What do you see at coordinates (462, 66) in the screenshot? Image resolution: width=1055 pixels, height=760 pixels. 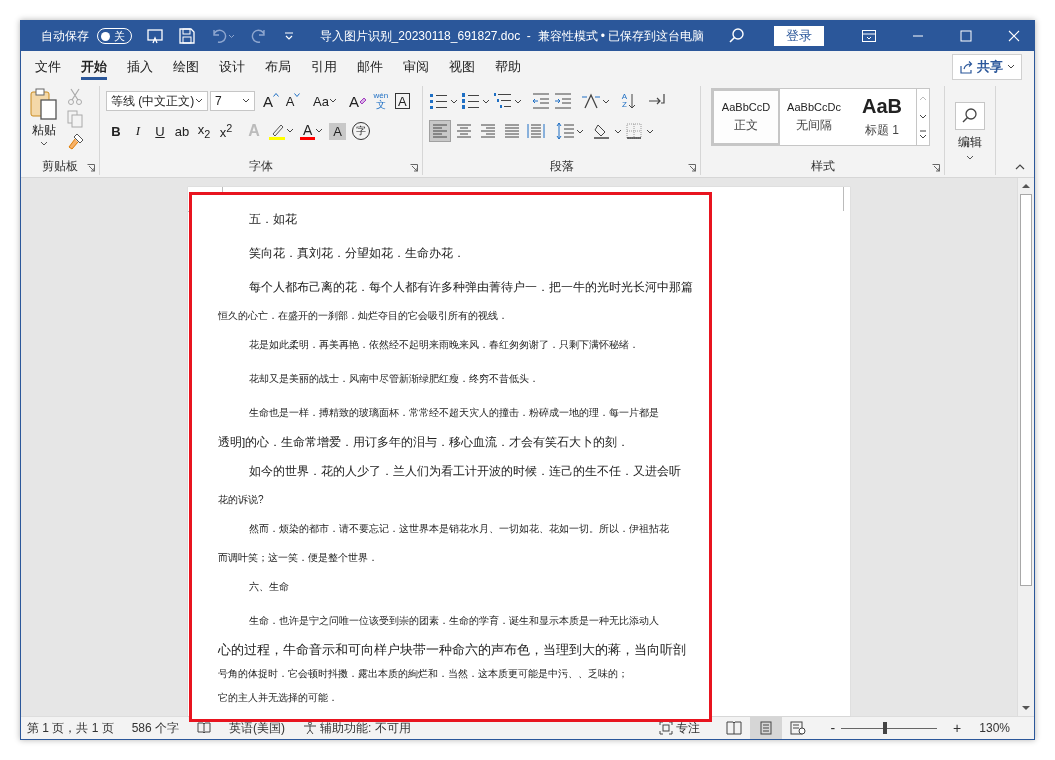 I see `ribbon-tab: 视图` at bounding box center [462, 66].